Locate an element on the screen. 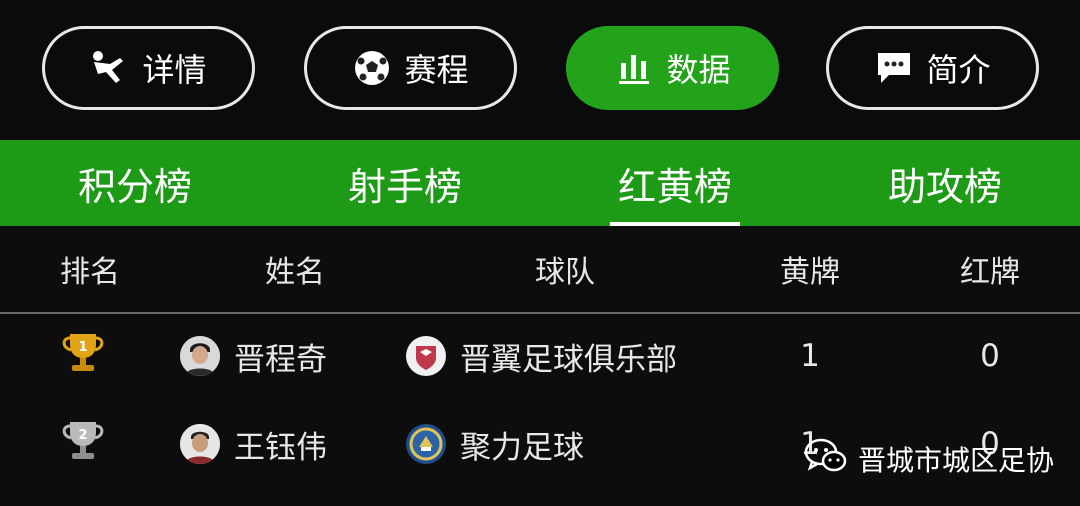  tab-cards: 红黄榜 is located at coordinates (675, 183).